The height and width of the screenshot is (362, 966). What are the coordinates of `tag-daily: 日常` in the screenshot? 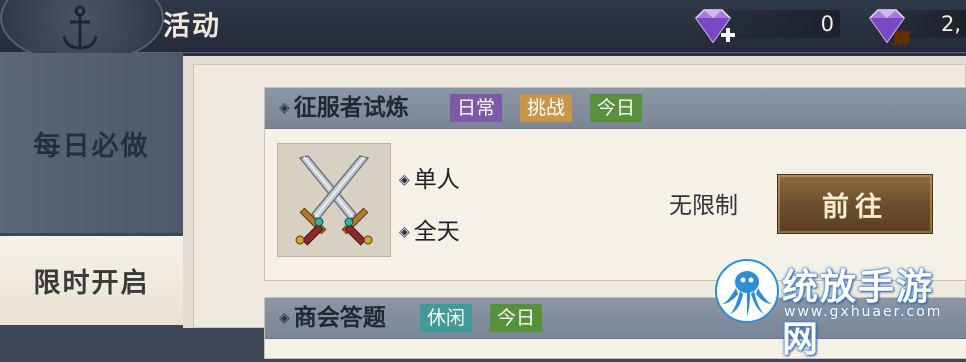 It's located at (476, 108).